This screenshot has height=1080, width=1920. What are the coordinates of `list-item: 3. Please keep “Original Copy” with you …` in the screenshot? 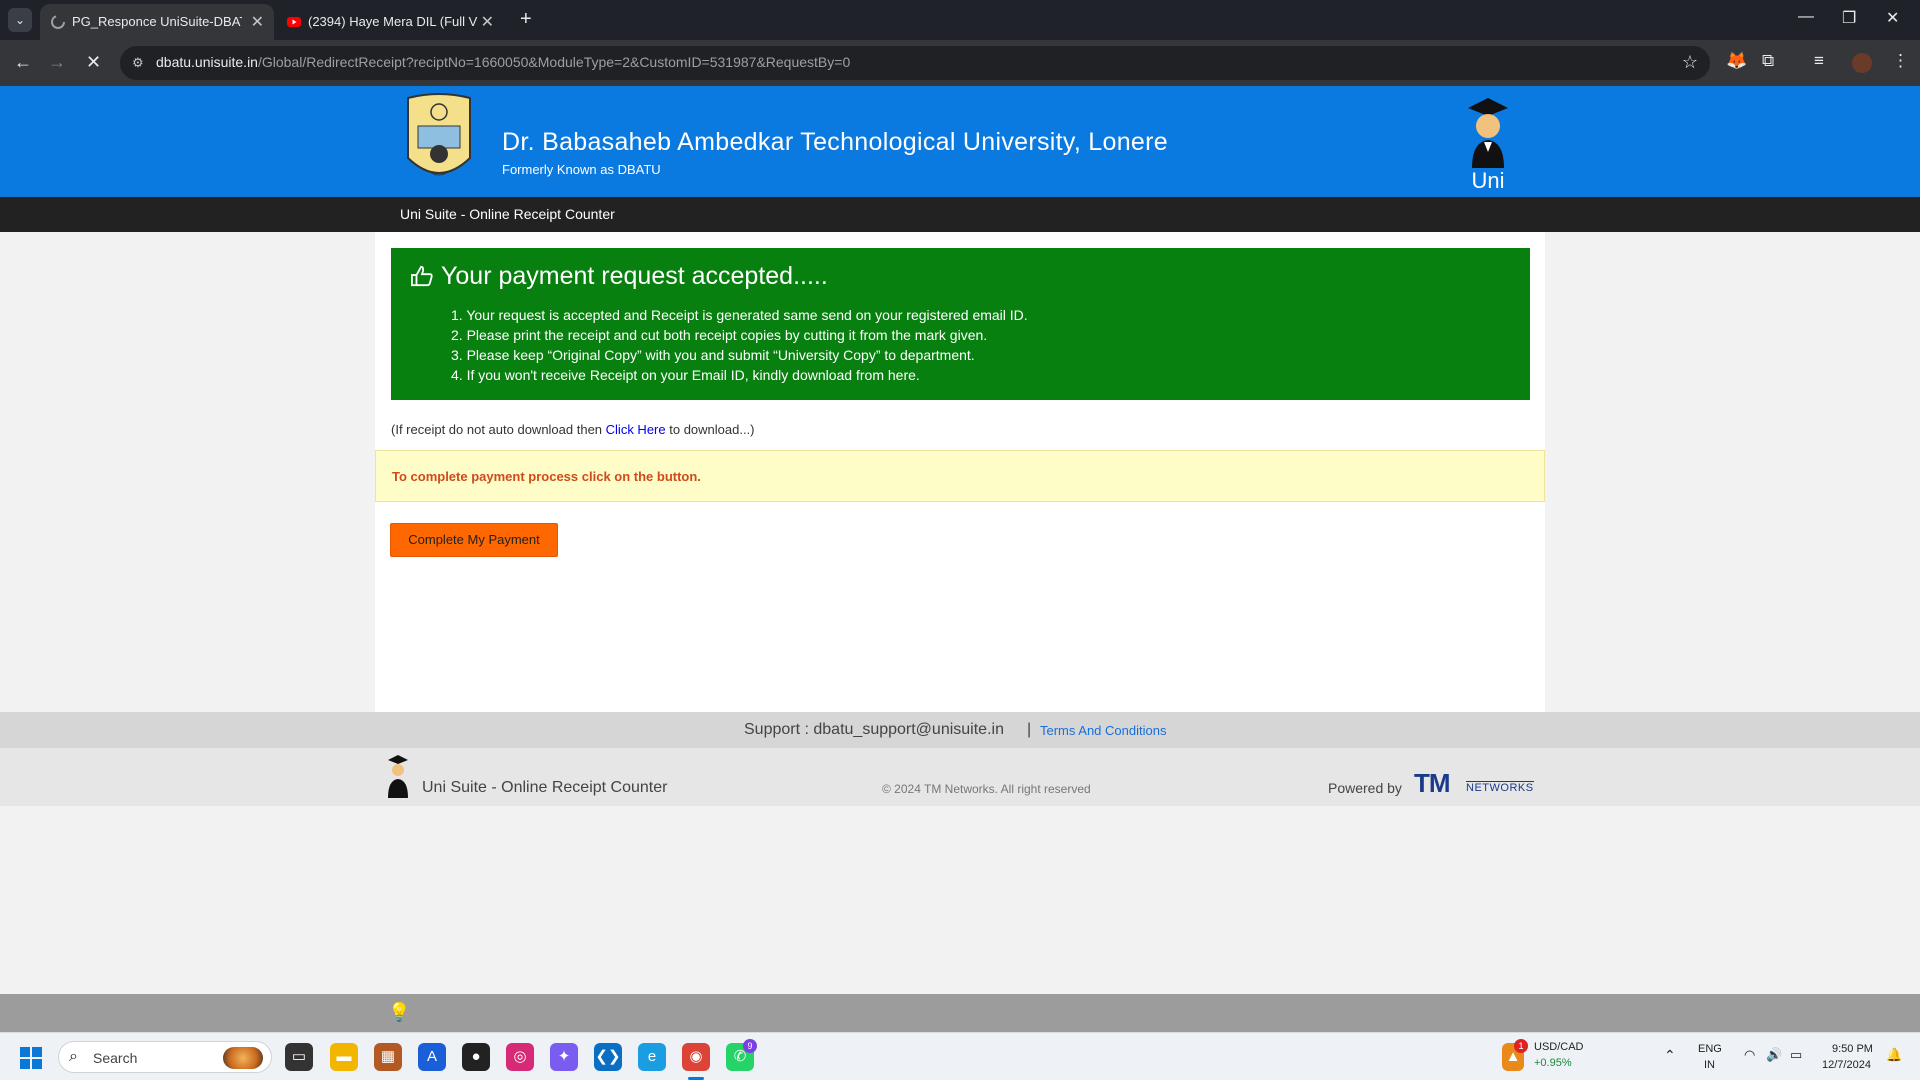 It's located at (713, 355).